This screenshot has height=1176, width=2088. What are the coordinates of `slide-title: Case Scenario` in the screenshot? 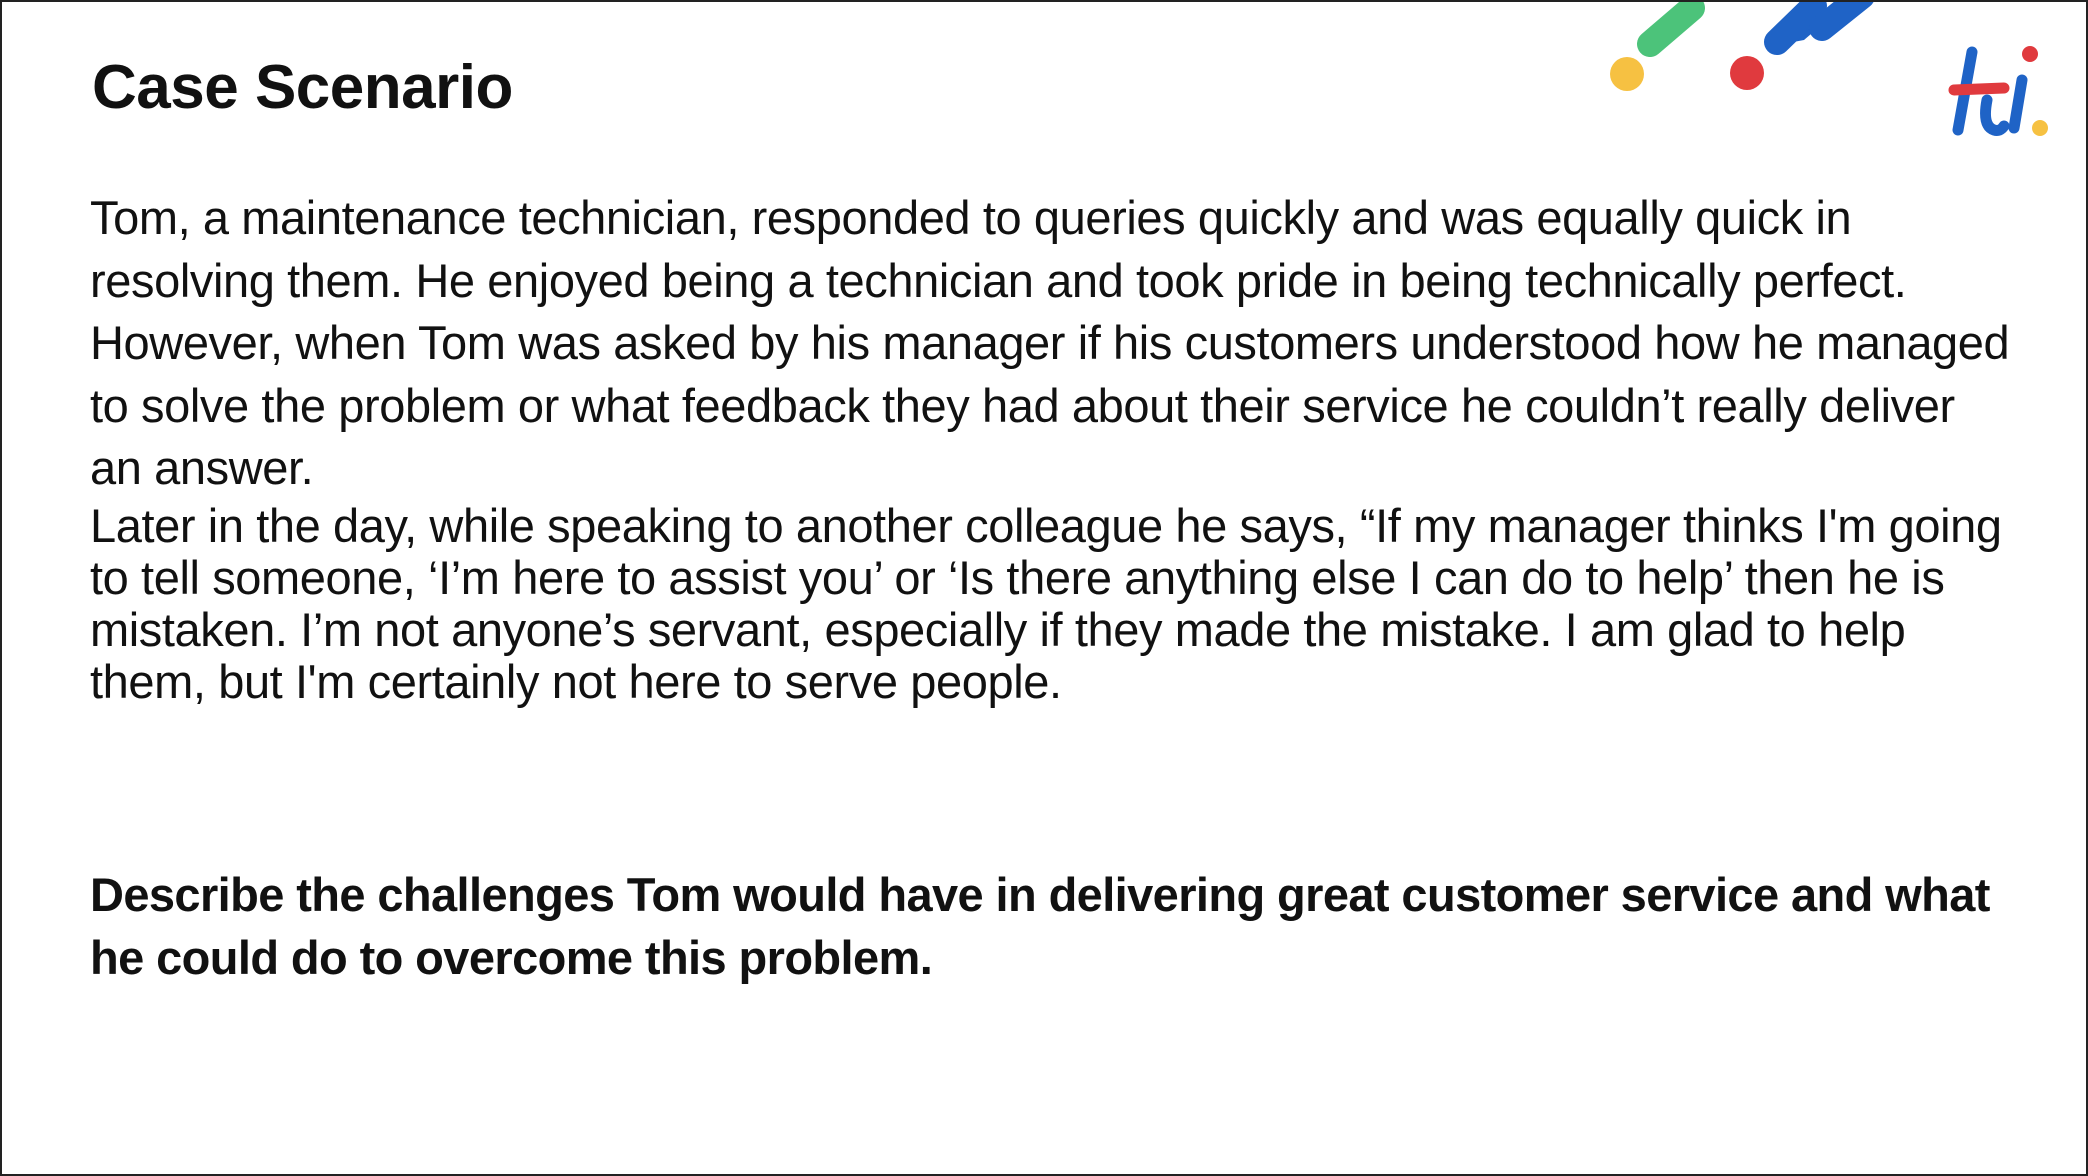 It's located at (302, 87).